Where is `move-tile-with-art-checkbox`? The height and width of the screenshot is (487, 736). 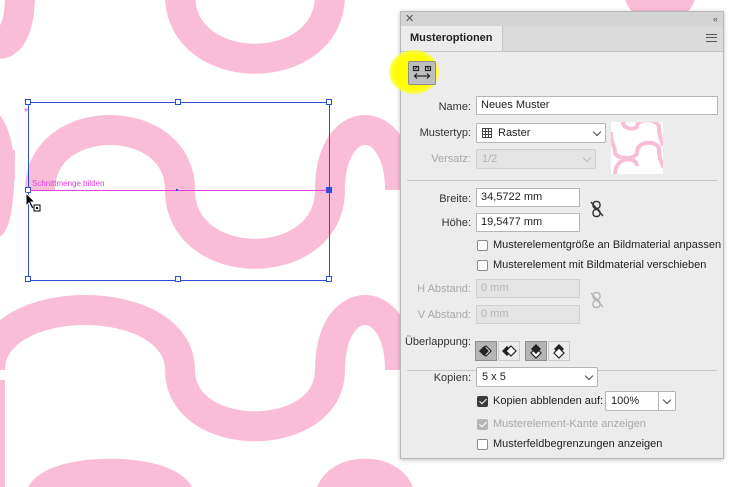 move-tile-with-art-checkbox is located at coordinates (482, 265).